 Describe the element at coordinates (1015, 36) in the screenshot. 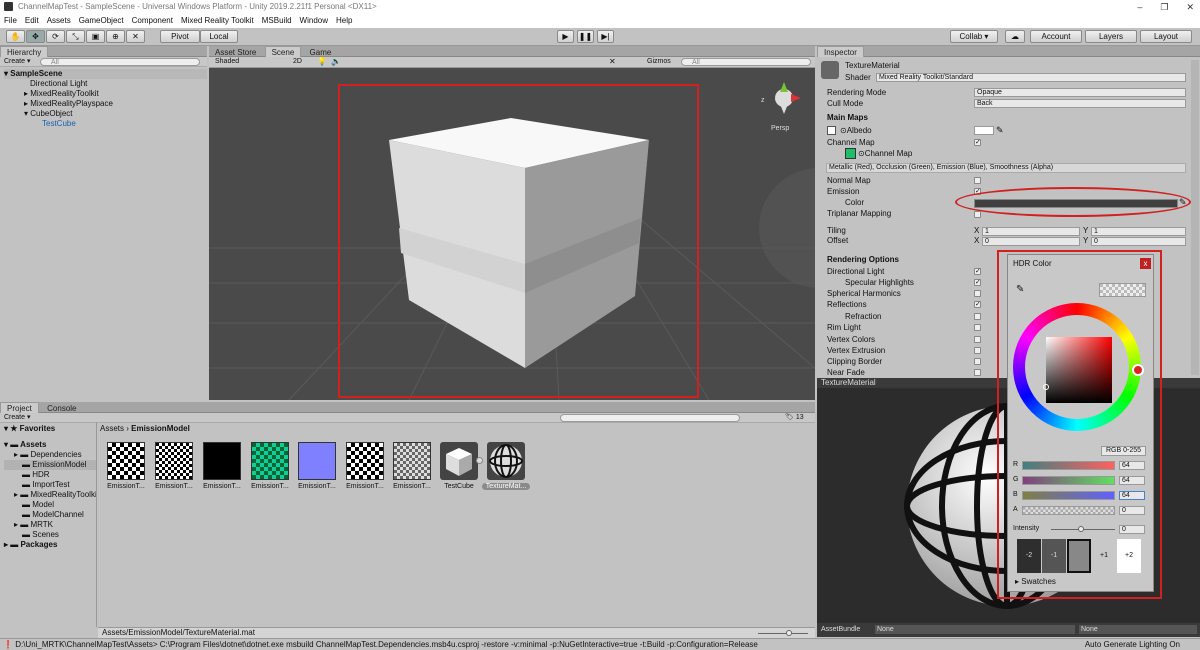

I see `cloud-icon: ☁` at that location.